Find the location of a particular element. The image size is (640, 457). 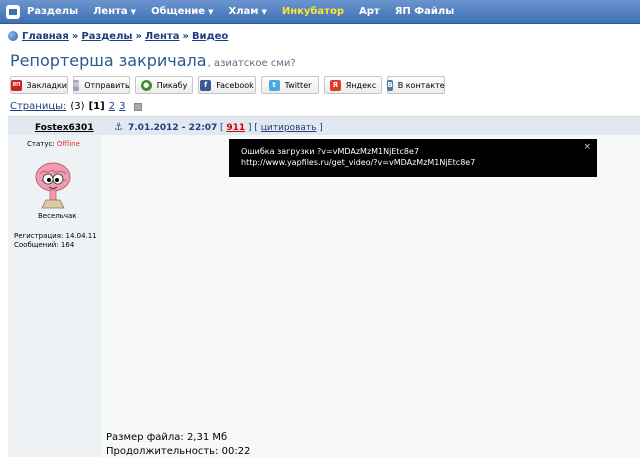

nav-item-obshchenie: Общение ▼ is located at coordinates (182, 11).